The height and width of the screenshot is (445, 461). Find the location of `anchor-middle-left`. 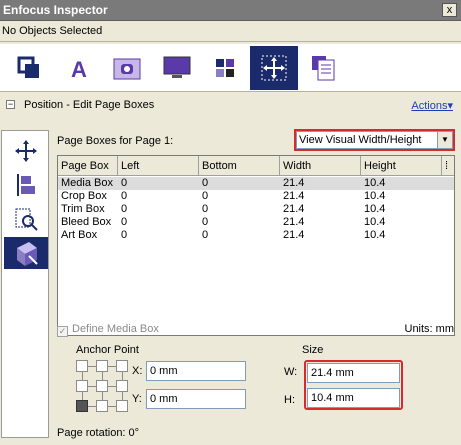

anchor-middle-left is located at coordinates (82, 386).